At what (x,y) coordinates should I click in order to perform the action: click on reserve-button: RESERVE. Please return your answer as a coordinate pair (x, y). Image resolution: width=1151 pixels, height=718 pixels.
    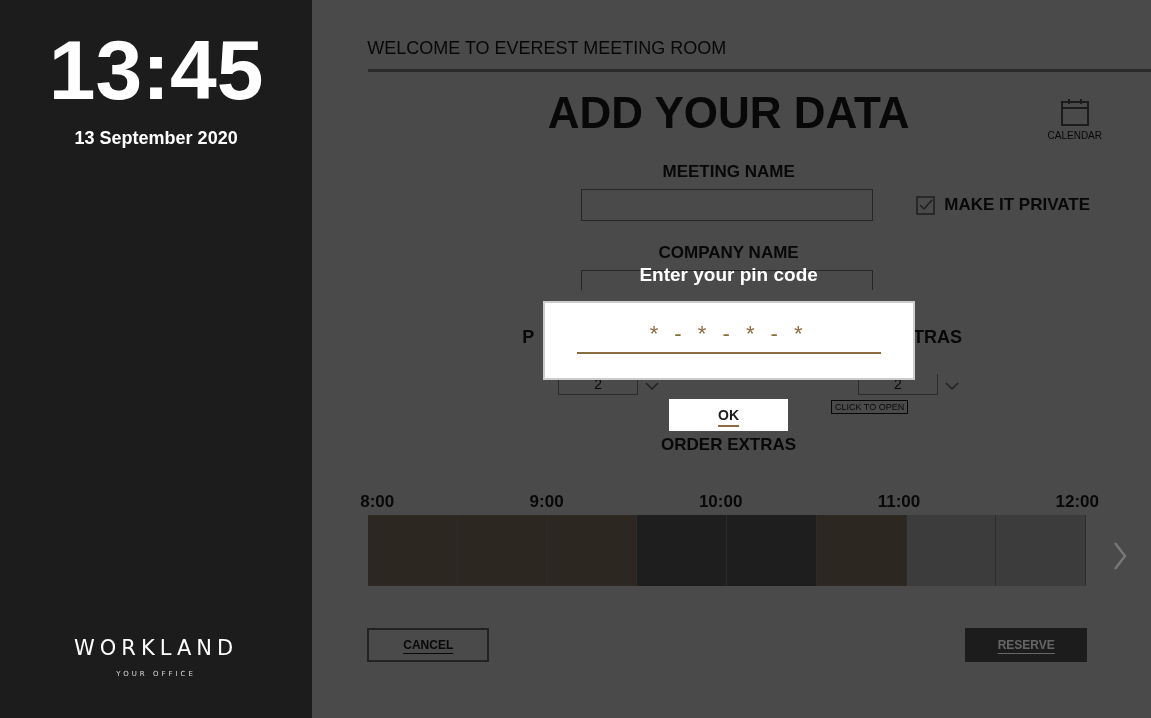
    Looking at the image, I should click on (1026, 645).